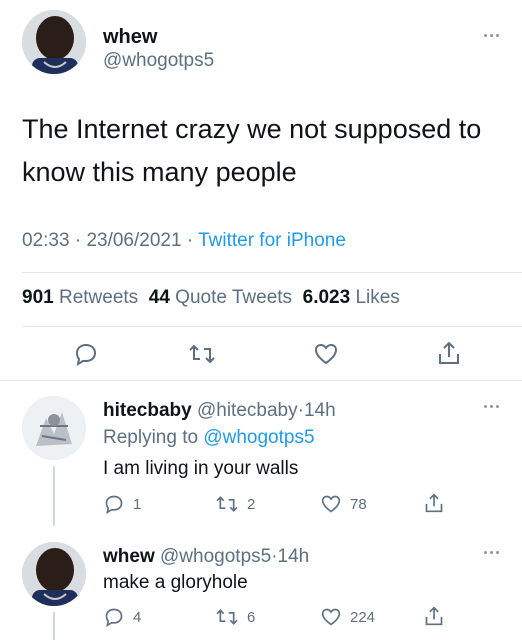  Describe the element at coordinates (137, 504) in the screenshot. I see `reply-count: 1` at that location.